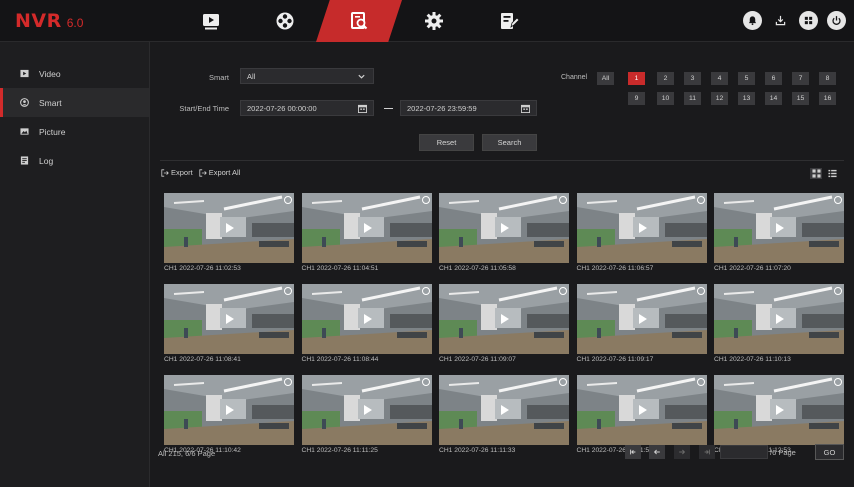 This screenshot has height=487, width=854. I want to click on first-page-button, so click(633, 452).